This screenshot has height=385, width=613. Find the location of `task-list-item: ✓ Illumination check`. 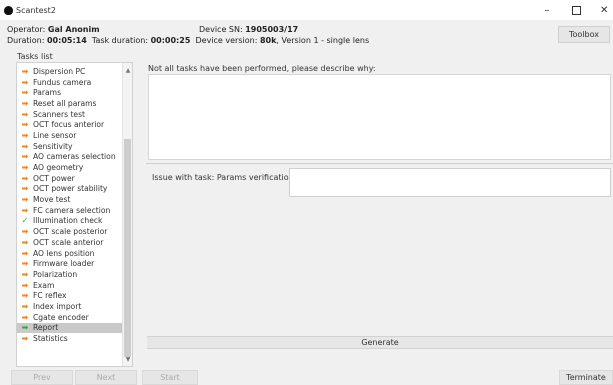

task-list-item: ✓ Illumination check is located at coordinates (69, 221).